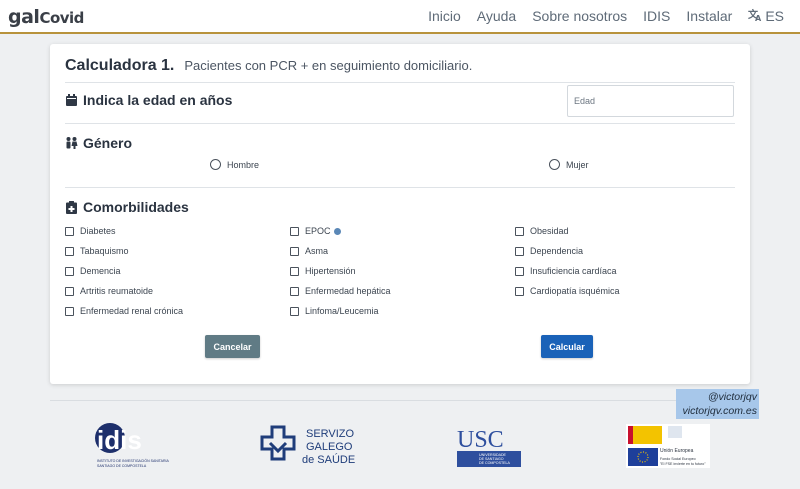 This screenshot has width=800, height=489. What do you see at coordinates (100, 271) in the screenshot?
I see `checkbox-label: Demencia` at bounding box center [100, 271].